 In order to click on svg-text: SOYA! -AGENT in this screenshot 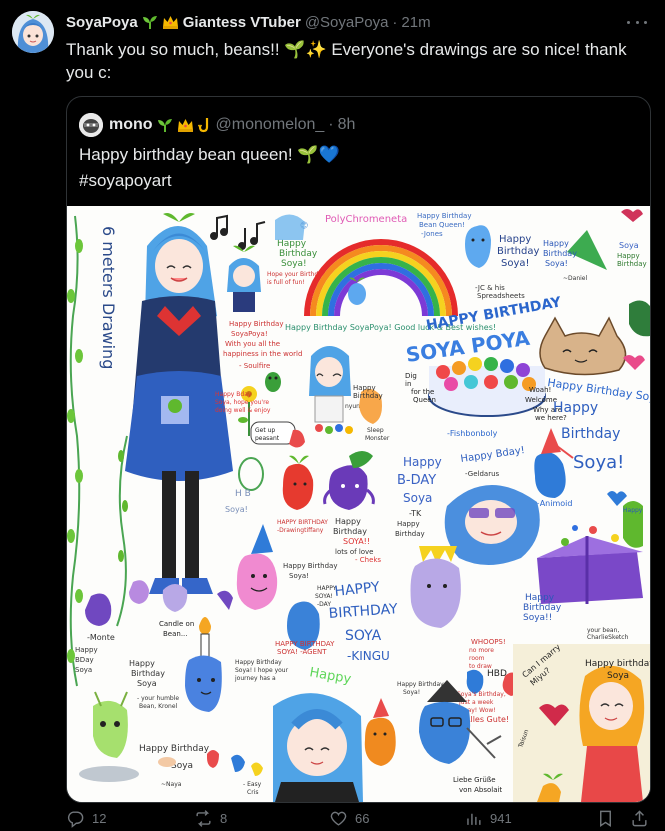, I will do `click(302, 652)`.